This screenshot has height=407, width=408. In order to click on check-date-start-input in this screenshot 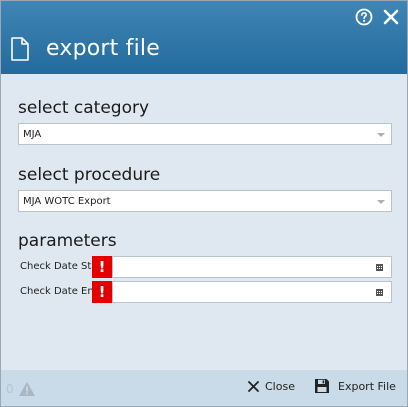, I will do `click(252, 267)`.